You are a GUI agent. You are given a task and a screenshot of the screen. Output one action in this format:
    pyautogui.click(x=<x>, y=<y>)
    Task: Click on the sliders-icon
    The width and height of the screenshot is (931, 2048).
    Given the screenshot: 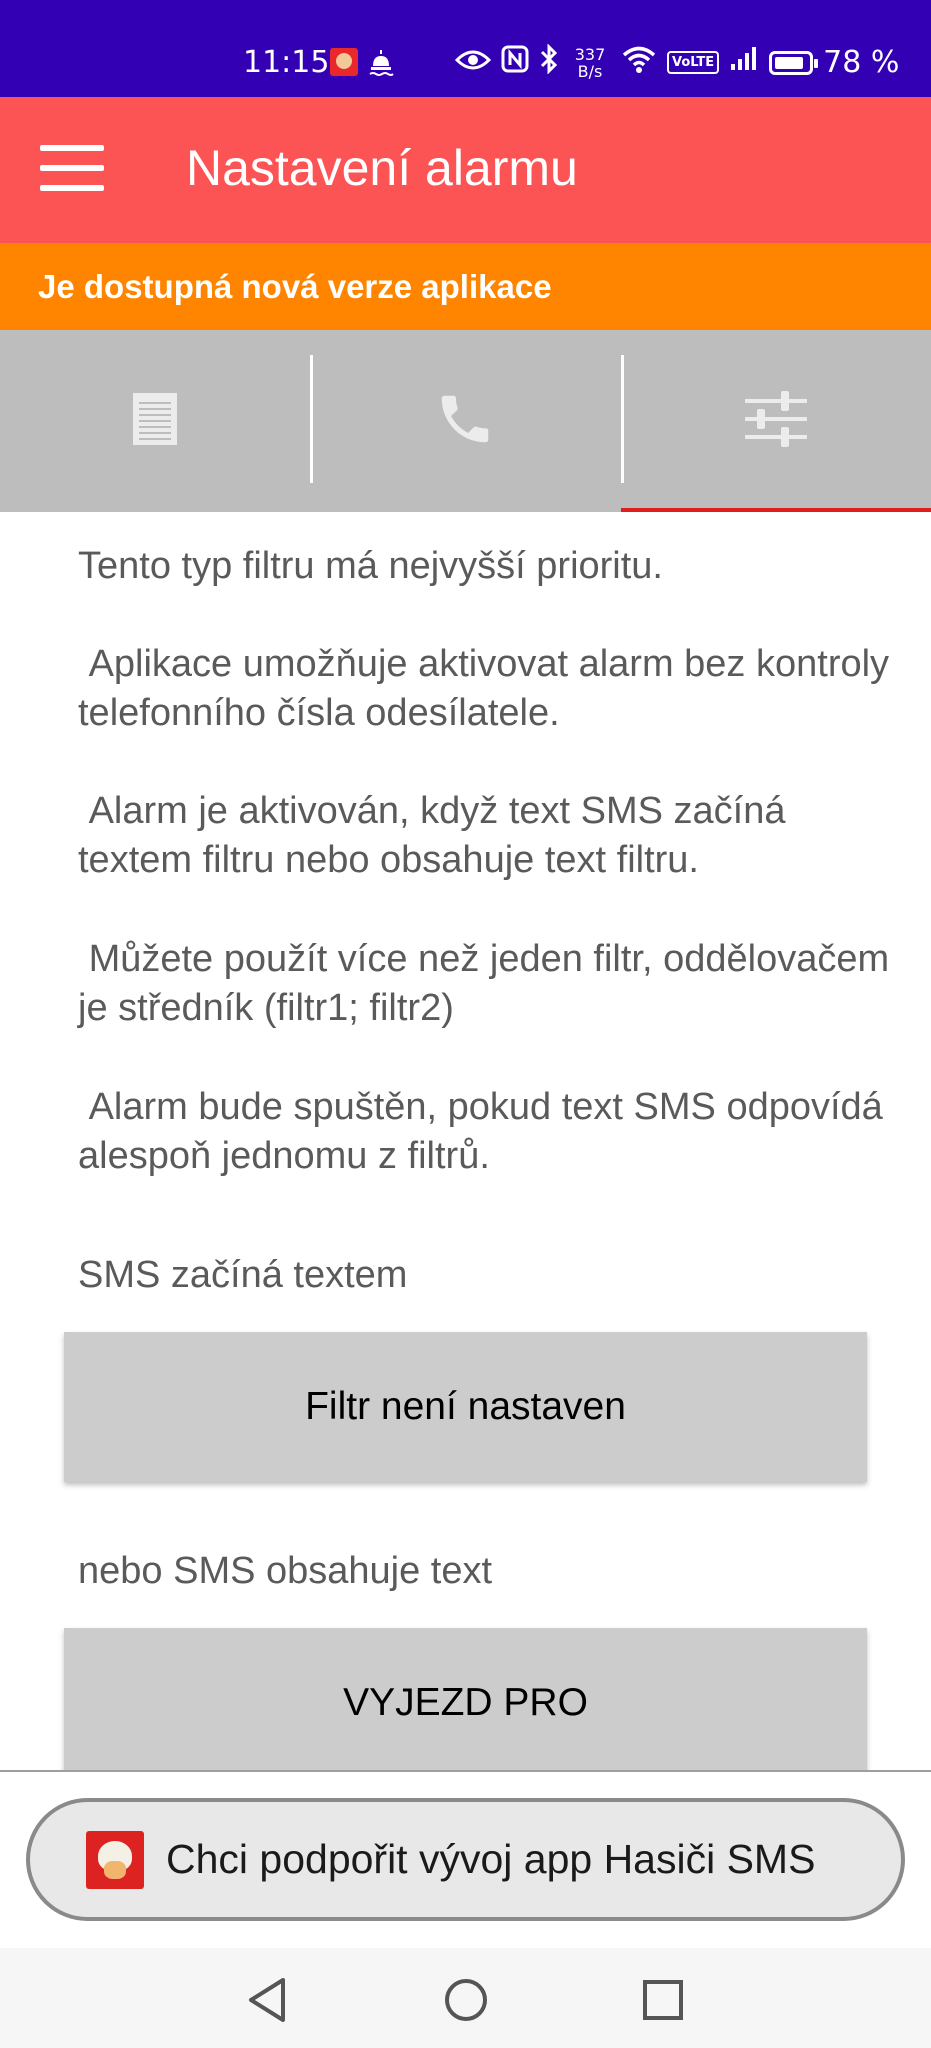 What is the action you would take?
    pyautogui.click(x=776, y=421)
    